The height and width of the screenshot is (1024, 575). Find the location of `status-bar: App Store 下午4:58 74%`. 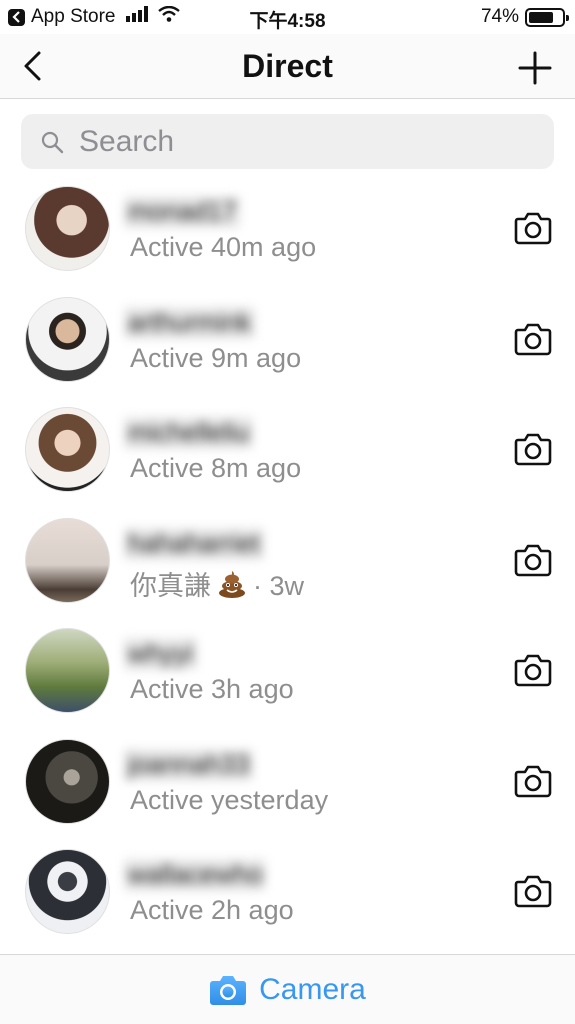

status-bar: App Store 下午4:58 74% is located at coordinates (287, 17).